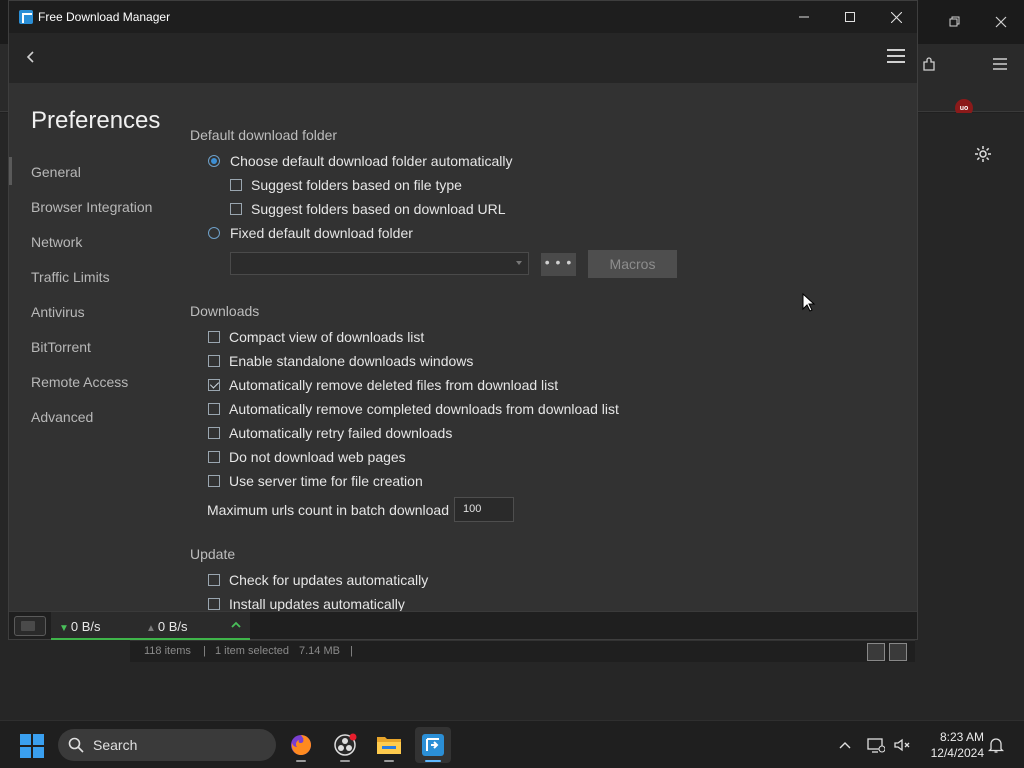 This screenshot has height=768, width=1024. What do you see at coordinates (328, 510) in the screenshot?
I see `max-urls-label: Maximum urls count in batch download` at bounding box center [328, 510].